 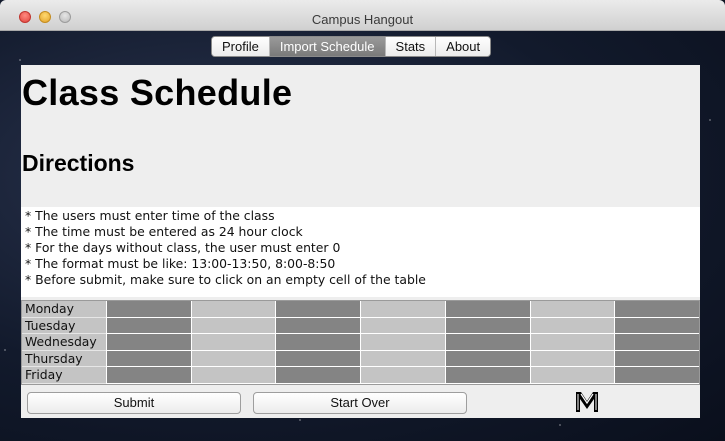 I want to click on tab-stats: Stats, so click(x=411, y=46).